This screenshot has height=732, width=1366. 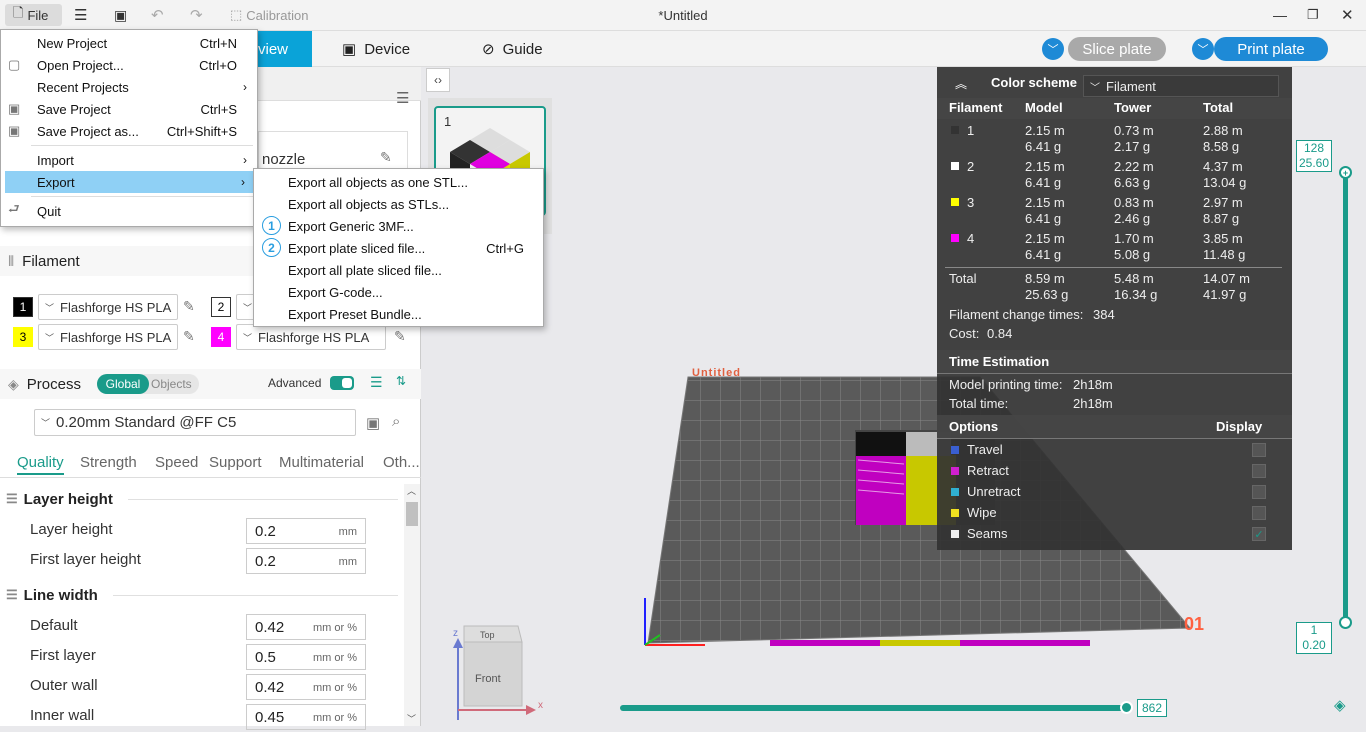 I want to click on menu-item-recent-projects: Recent Projects ›, so click(x=129, y=87).